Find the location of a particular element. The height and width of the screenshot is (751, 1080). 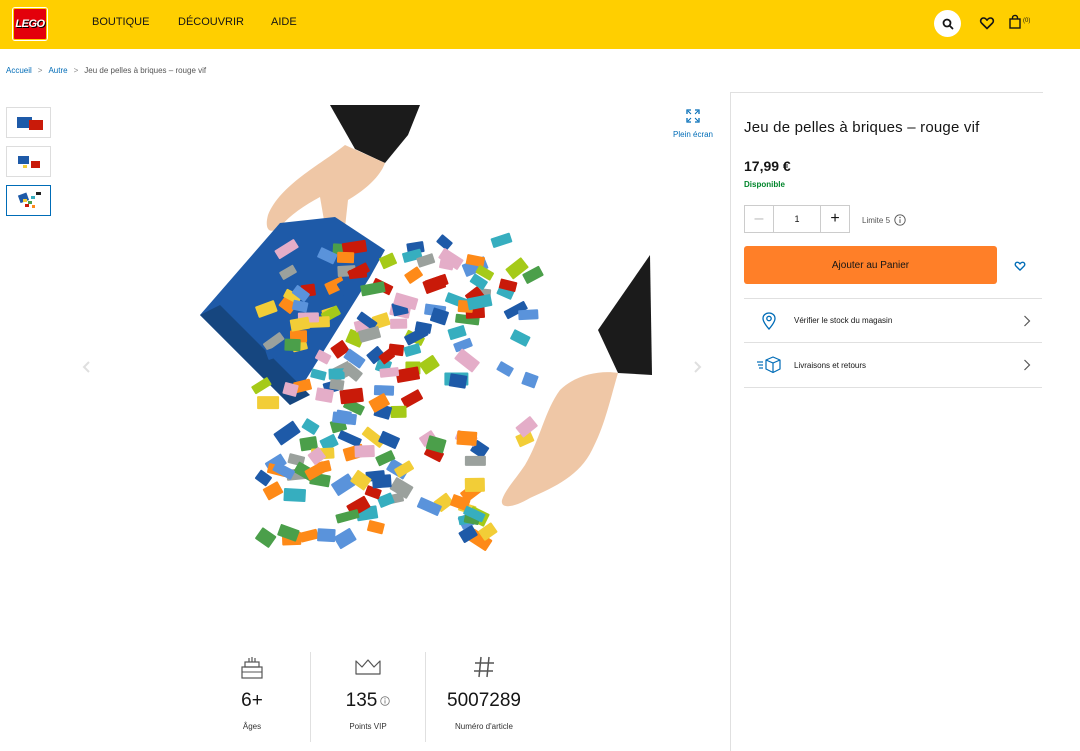

ages-label: Âges is located at coordinates (252, 726).